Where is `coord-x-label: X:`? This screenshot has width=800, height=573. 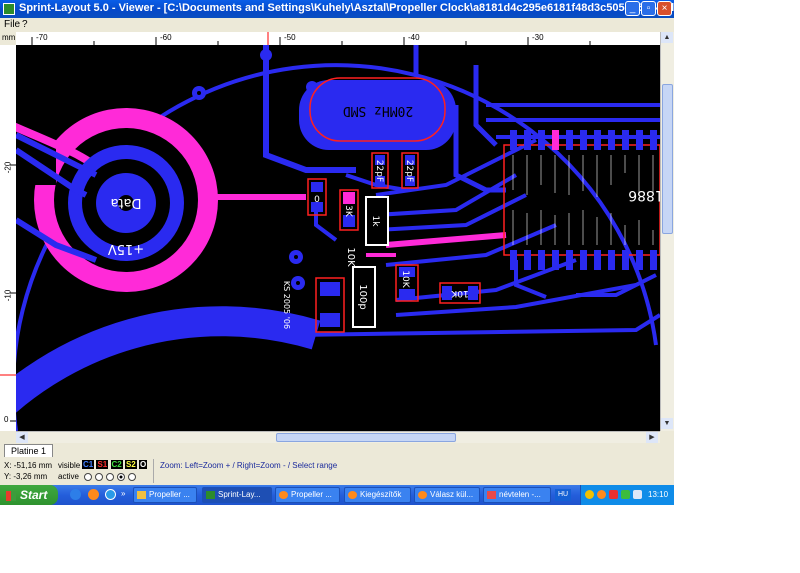
coord-x-label: X: is located at coordinates (8, 465).